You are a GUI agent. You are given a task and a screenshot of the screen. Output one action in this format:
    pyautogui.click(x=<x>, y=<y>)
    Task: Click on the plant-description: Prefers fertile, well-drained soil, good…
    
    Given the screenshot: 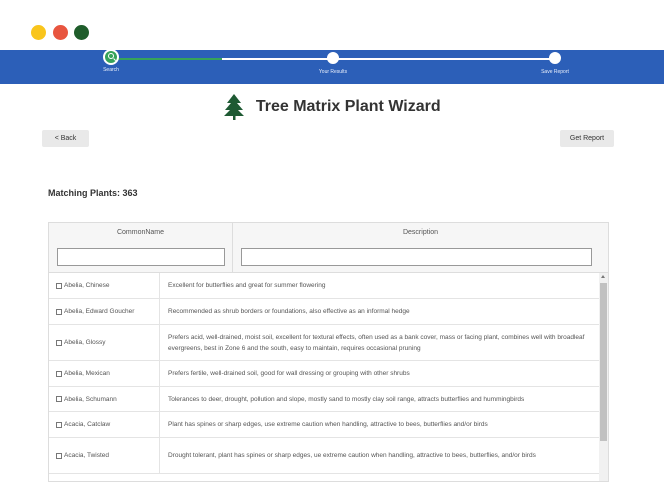 What is the action you would take?
    pyautogui.click(x=289, y=373)
    